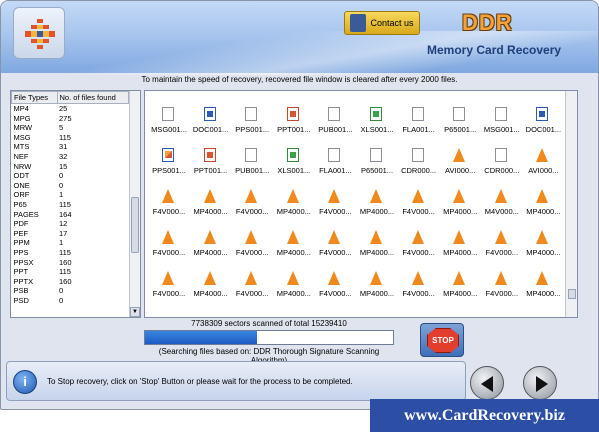 This screenshot has width=599, height=432. What do you see at coordinates (70, 186) in the screenshot?
I see `file-type-row: ONE 0` at bounding box center [70, 186].